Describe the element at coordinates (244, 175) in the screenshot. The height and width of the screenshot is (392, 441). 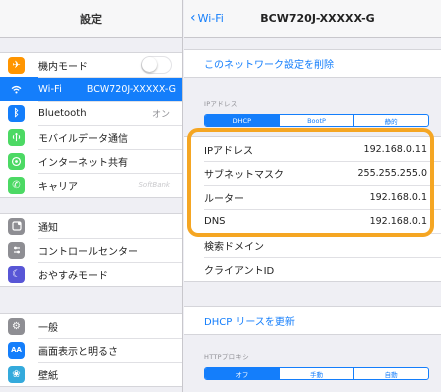
I see `subnet-mask-label: サブネットマスク` at that location.